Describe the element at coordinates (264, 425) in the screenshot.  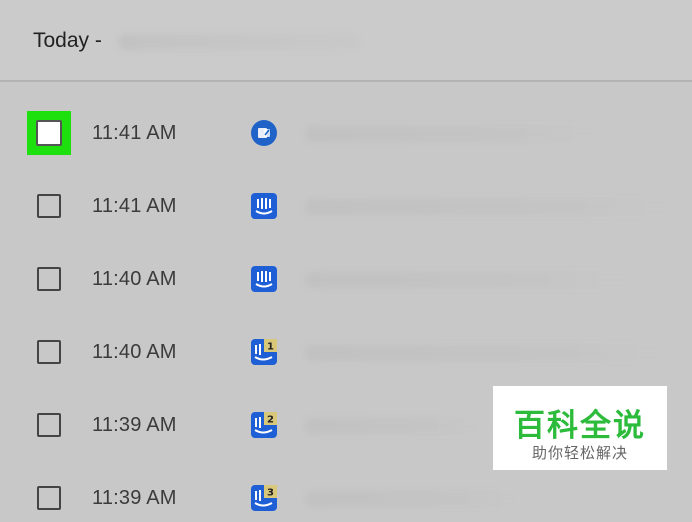
I see `intercom-badge-icon: 2` at that location.